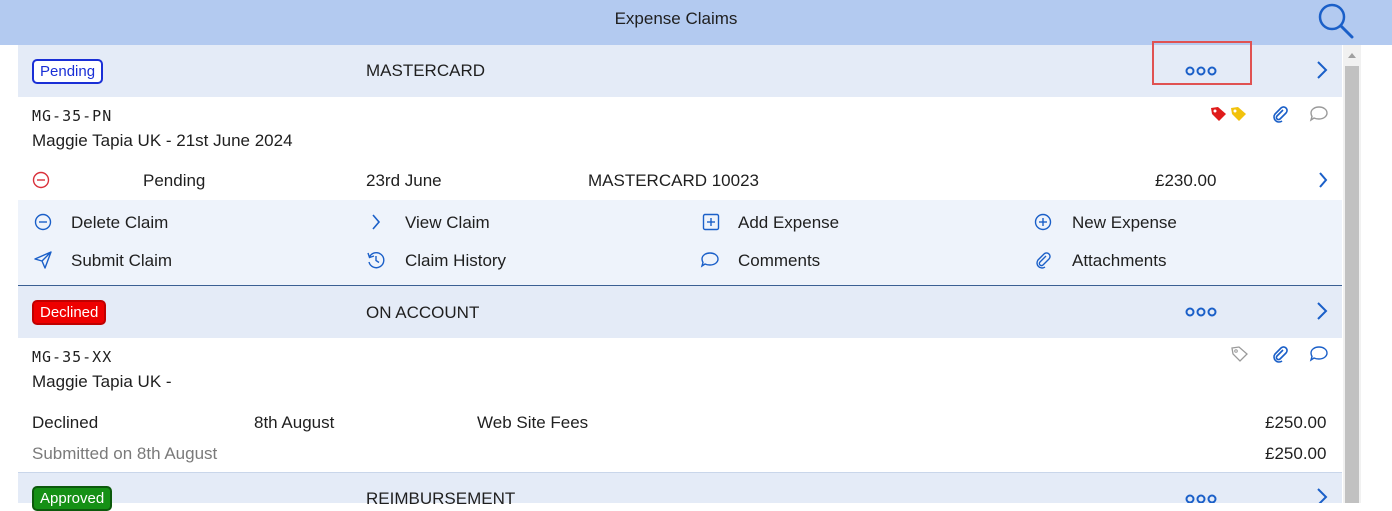 The image size is (1392, 511). What do you see at coordinates (162, 140) in the screenshot?
I see `claim-title: Maggie Tapia UK - 21st June 2024` at bounding box center [162, 140].